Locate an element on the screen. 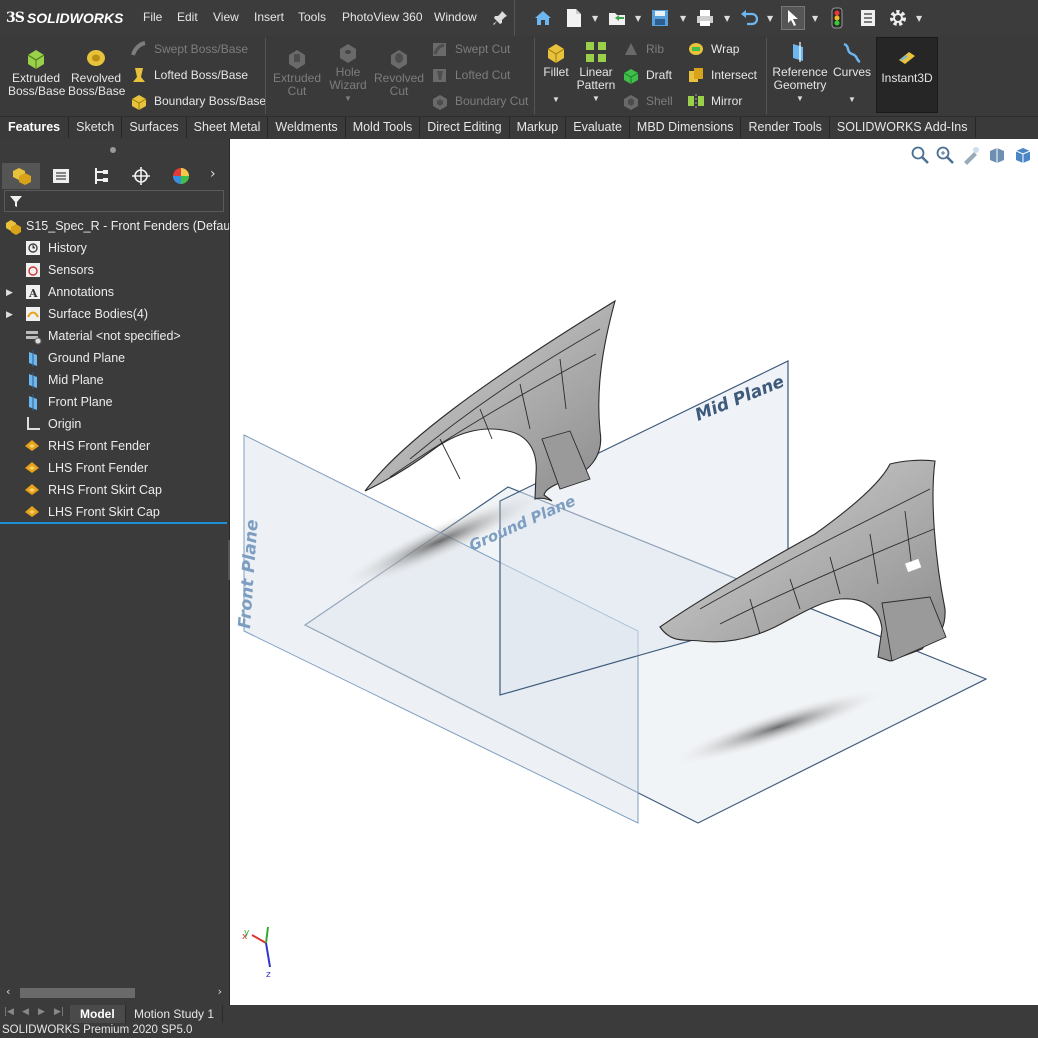  panel-splitter-handle is located at coordinates (113, 150).